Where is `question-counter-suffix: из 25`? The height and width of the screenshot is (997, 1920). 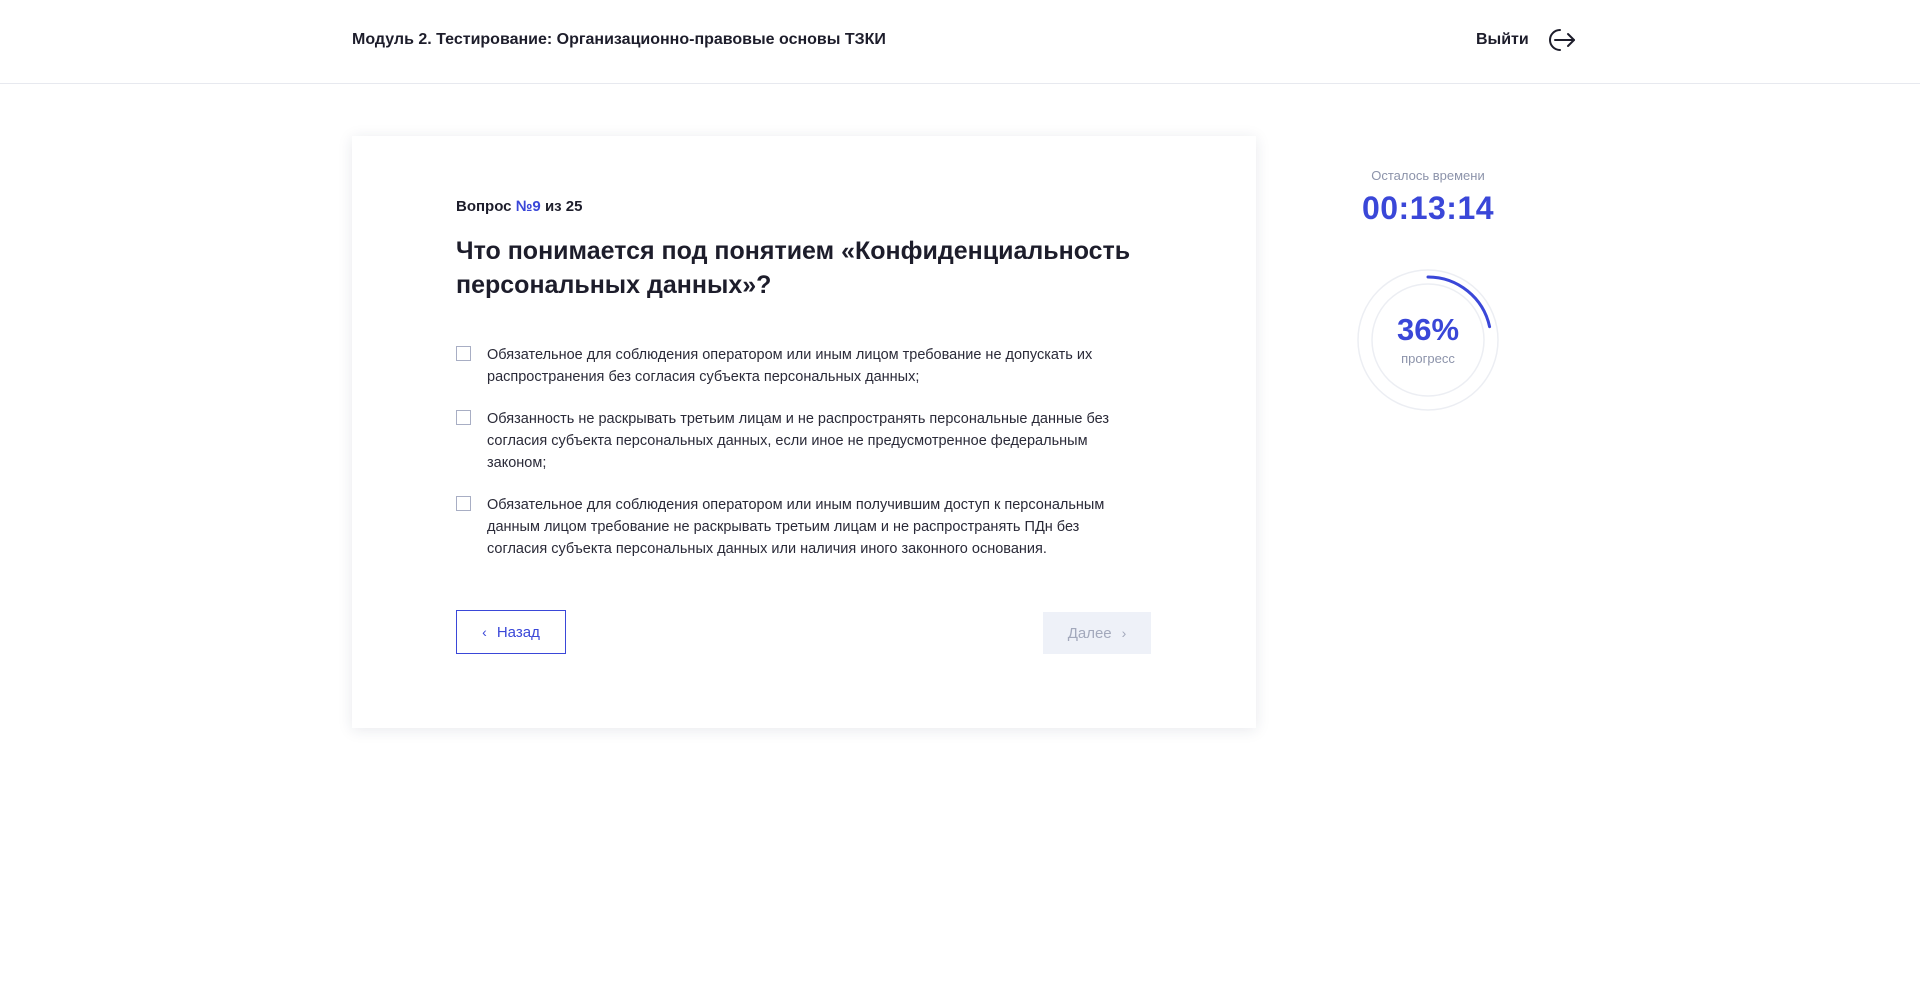 question-counter-suffix: из 25 is located at coordinates (563, 206).